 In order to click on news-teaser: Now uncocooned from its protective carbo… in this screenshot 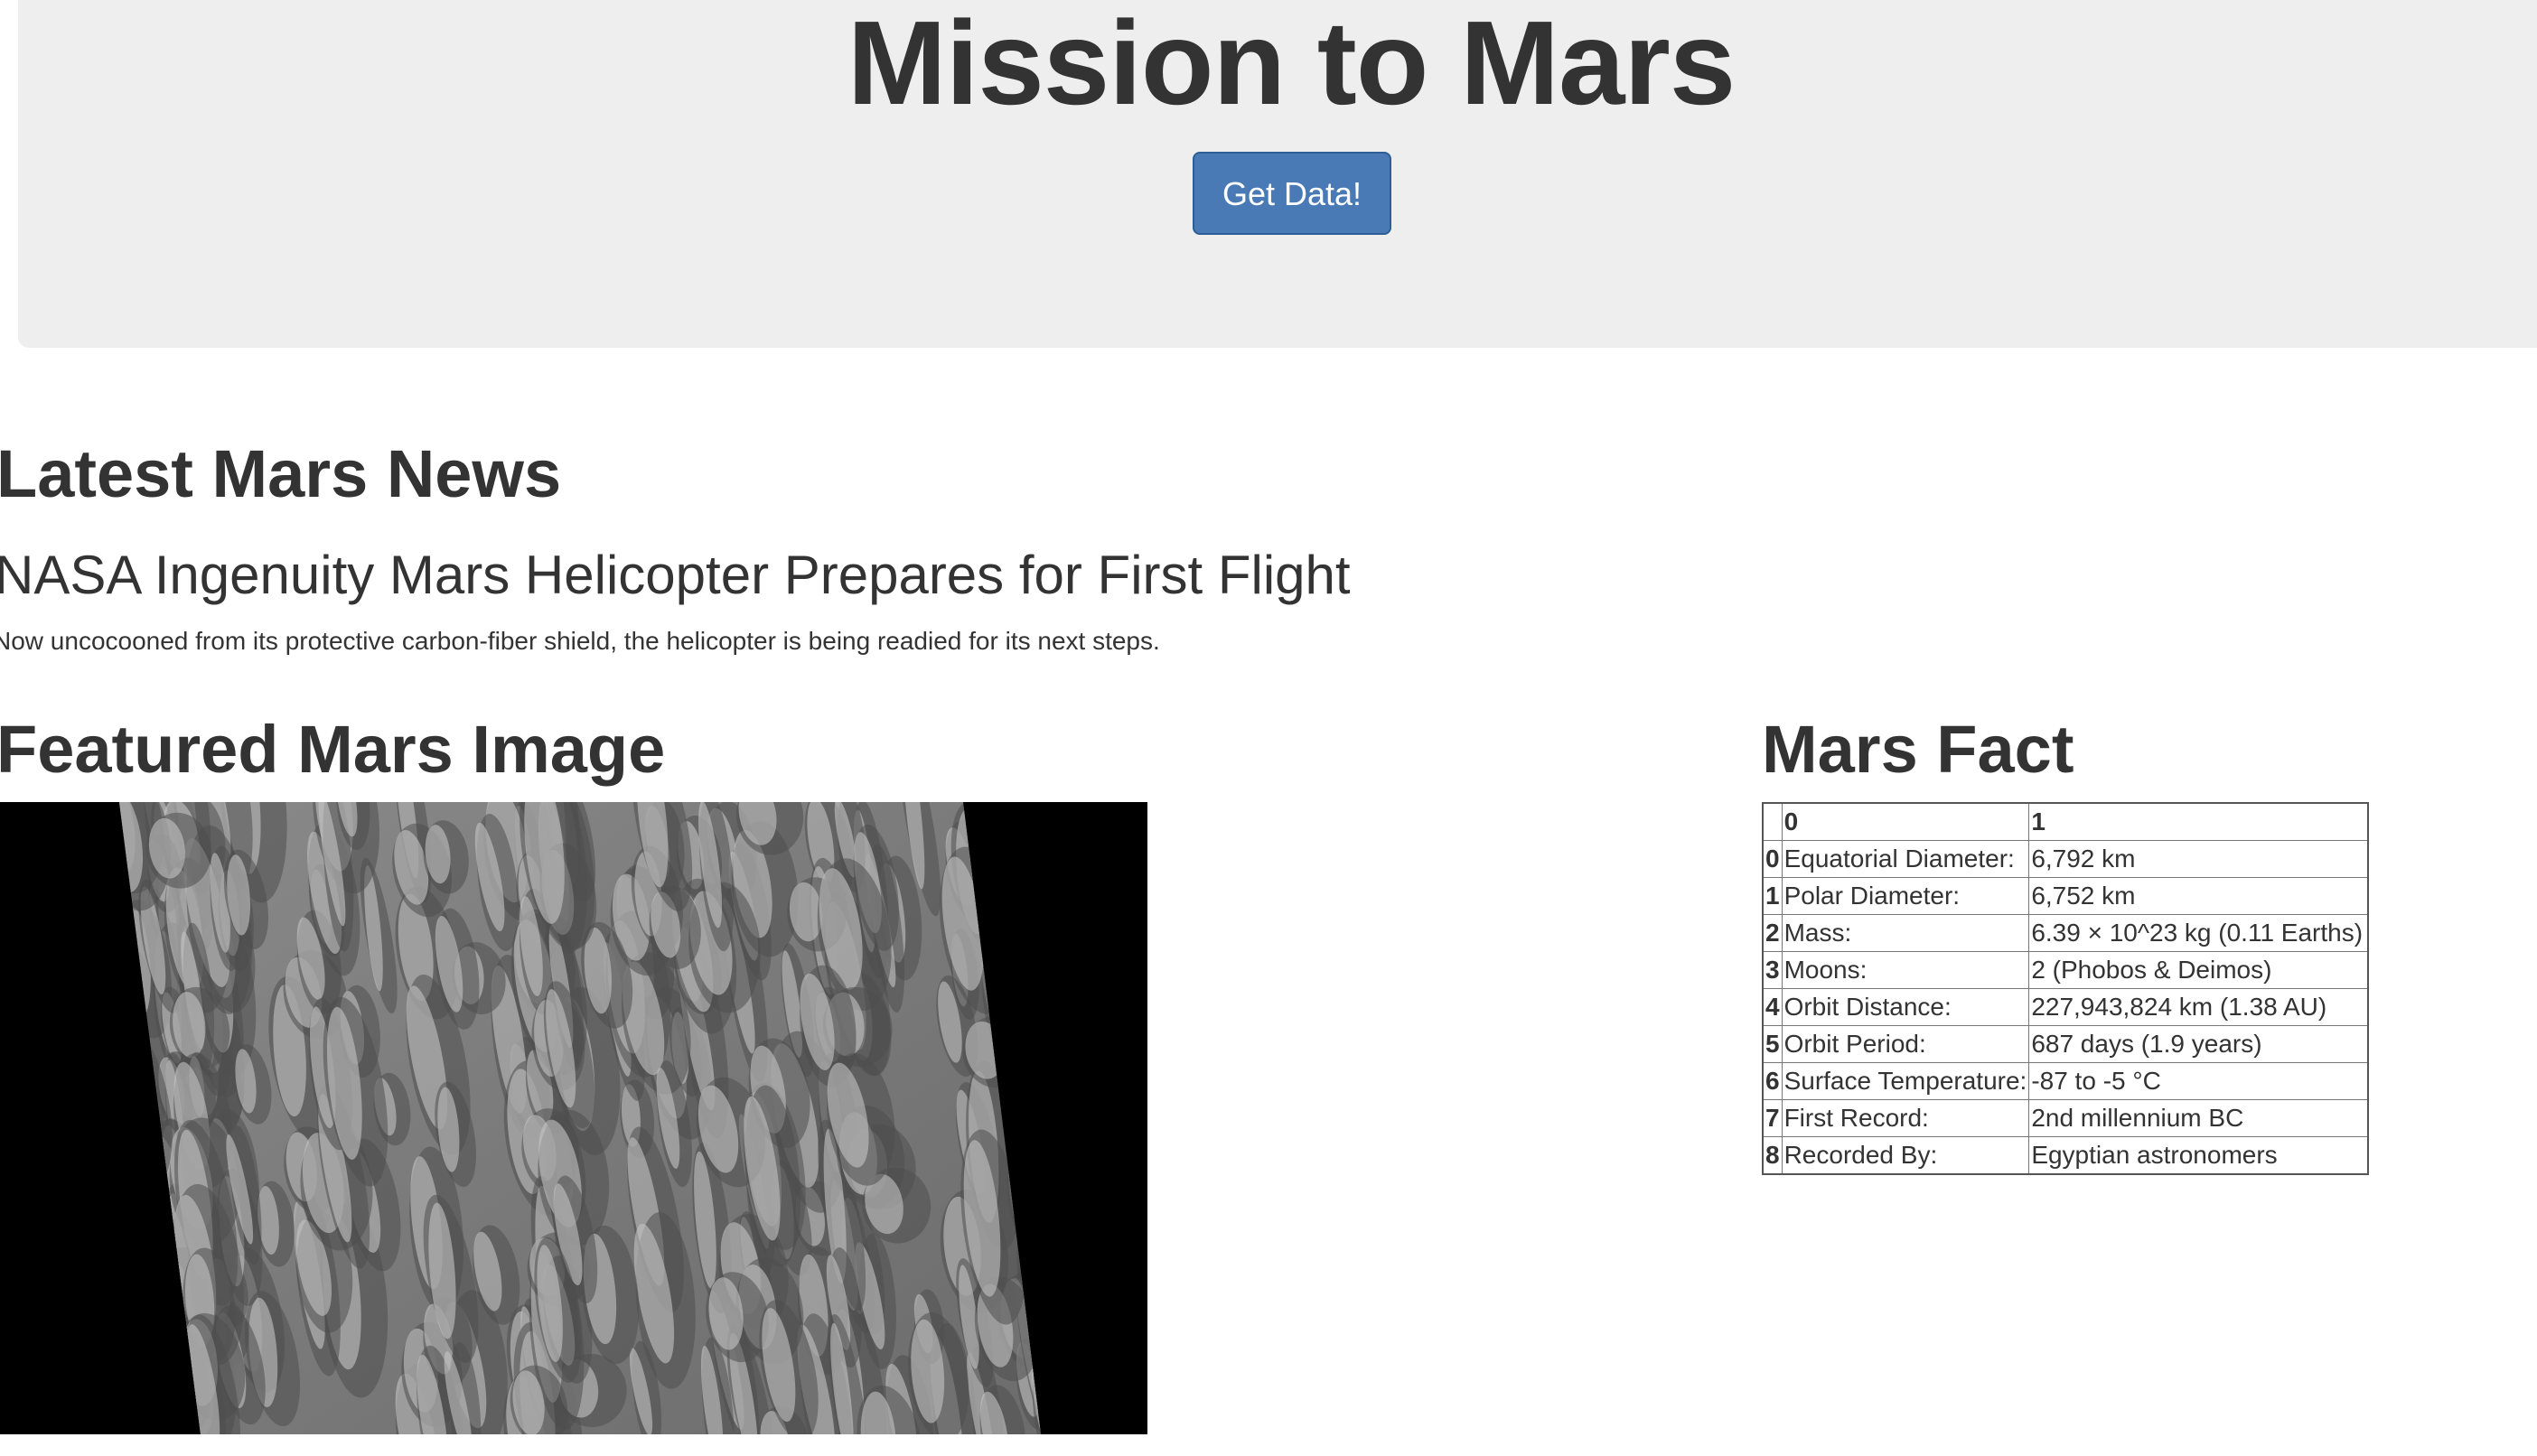, I will do `click(580, 641)`.